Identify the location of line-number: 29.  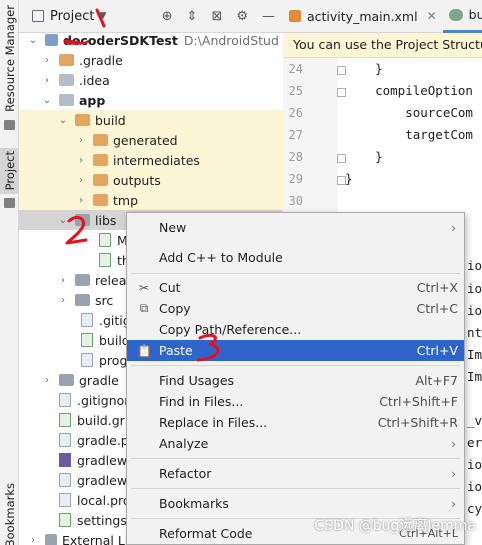
(295, 179).